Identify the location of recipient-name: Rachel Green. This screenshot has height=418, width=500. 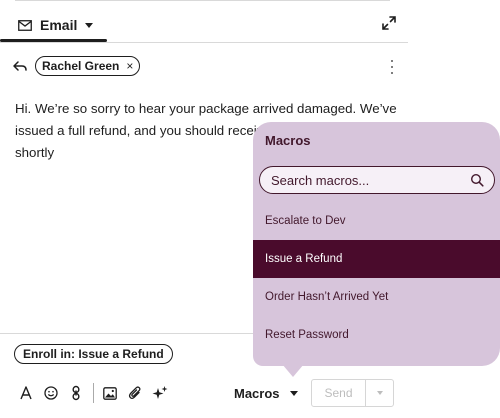
(81, 66).